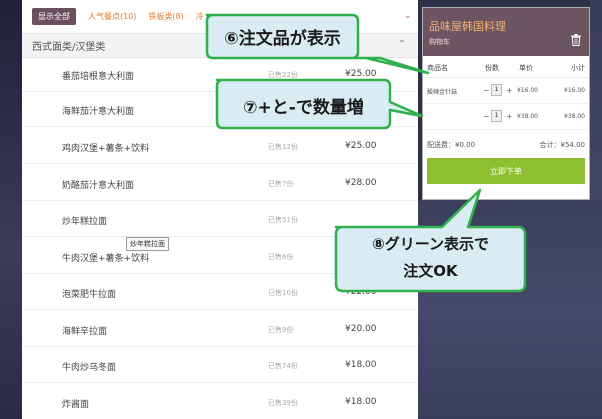  Describe the element at coordinates (89, 295) in the screenshot. I see `dish-name: 泡菜肥牛拉面` at that location.